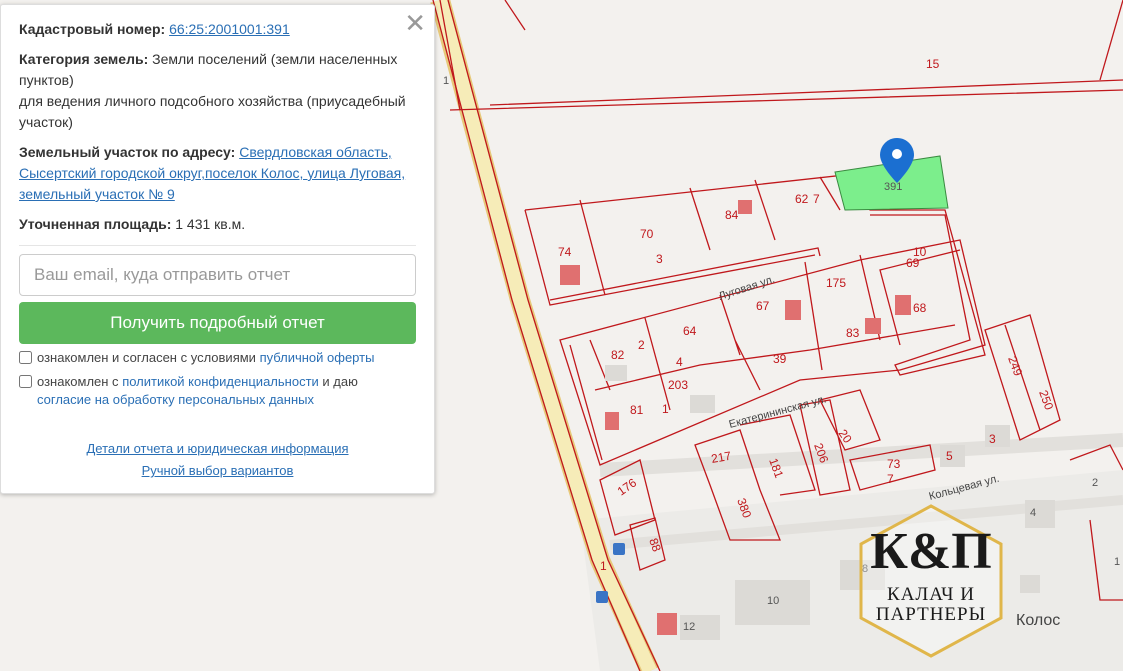 This screenshot has width=1123, height=671. What do you see at coordinates (1095, 483) in the screenshot?
I see `house-number: 2` at bounding box center [1095, 483].